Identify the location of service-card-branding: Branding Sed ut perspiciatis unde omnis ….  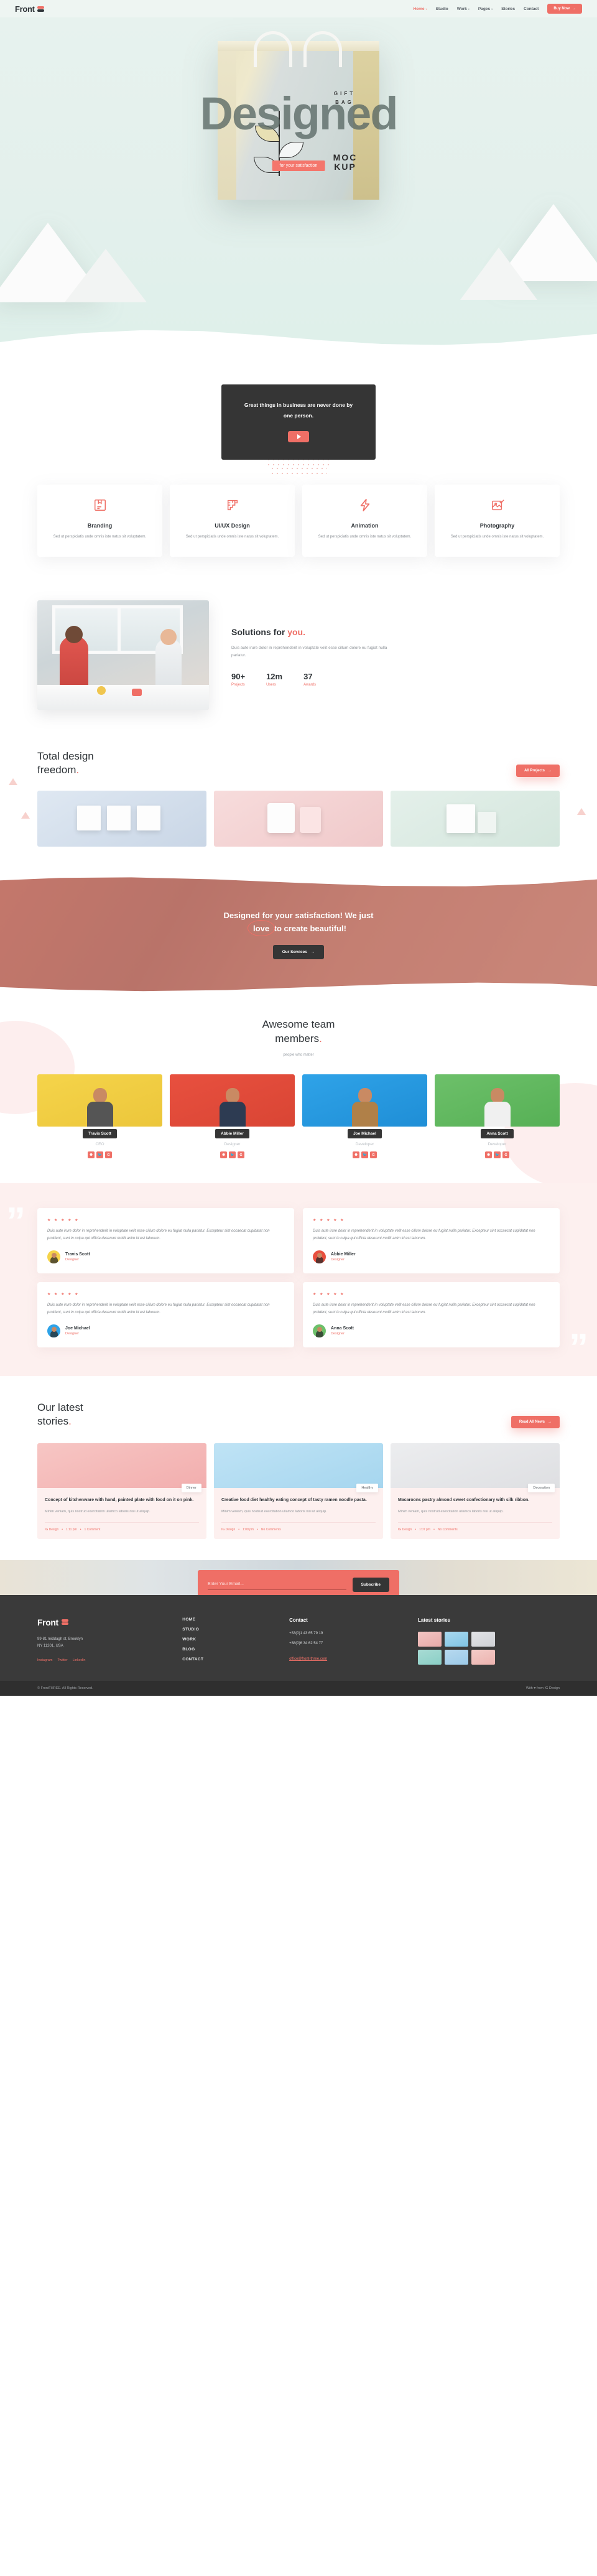
(99, 521).